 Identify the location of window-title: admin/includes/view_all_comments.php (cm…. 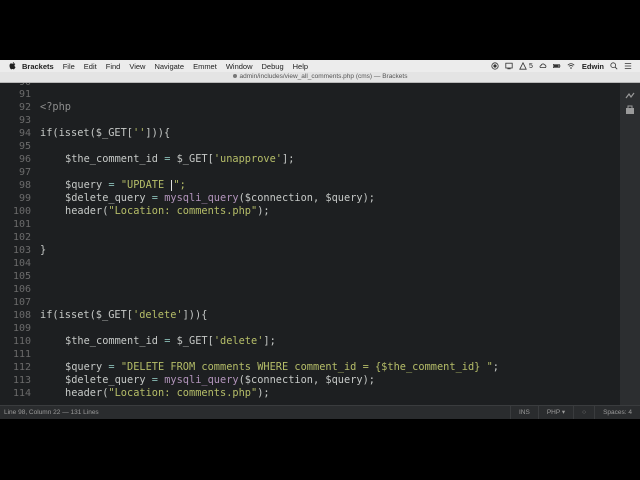
(323, 76).